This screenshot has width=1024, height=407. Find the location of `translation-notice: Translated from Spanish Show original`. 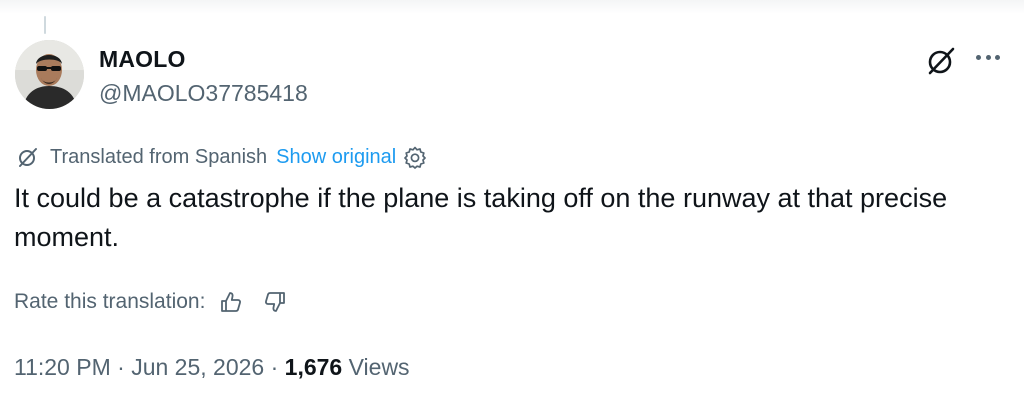

translation-notice: Translated from Spanish Show original is located at coordinates (221, 157).